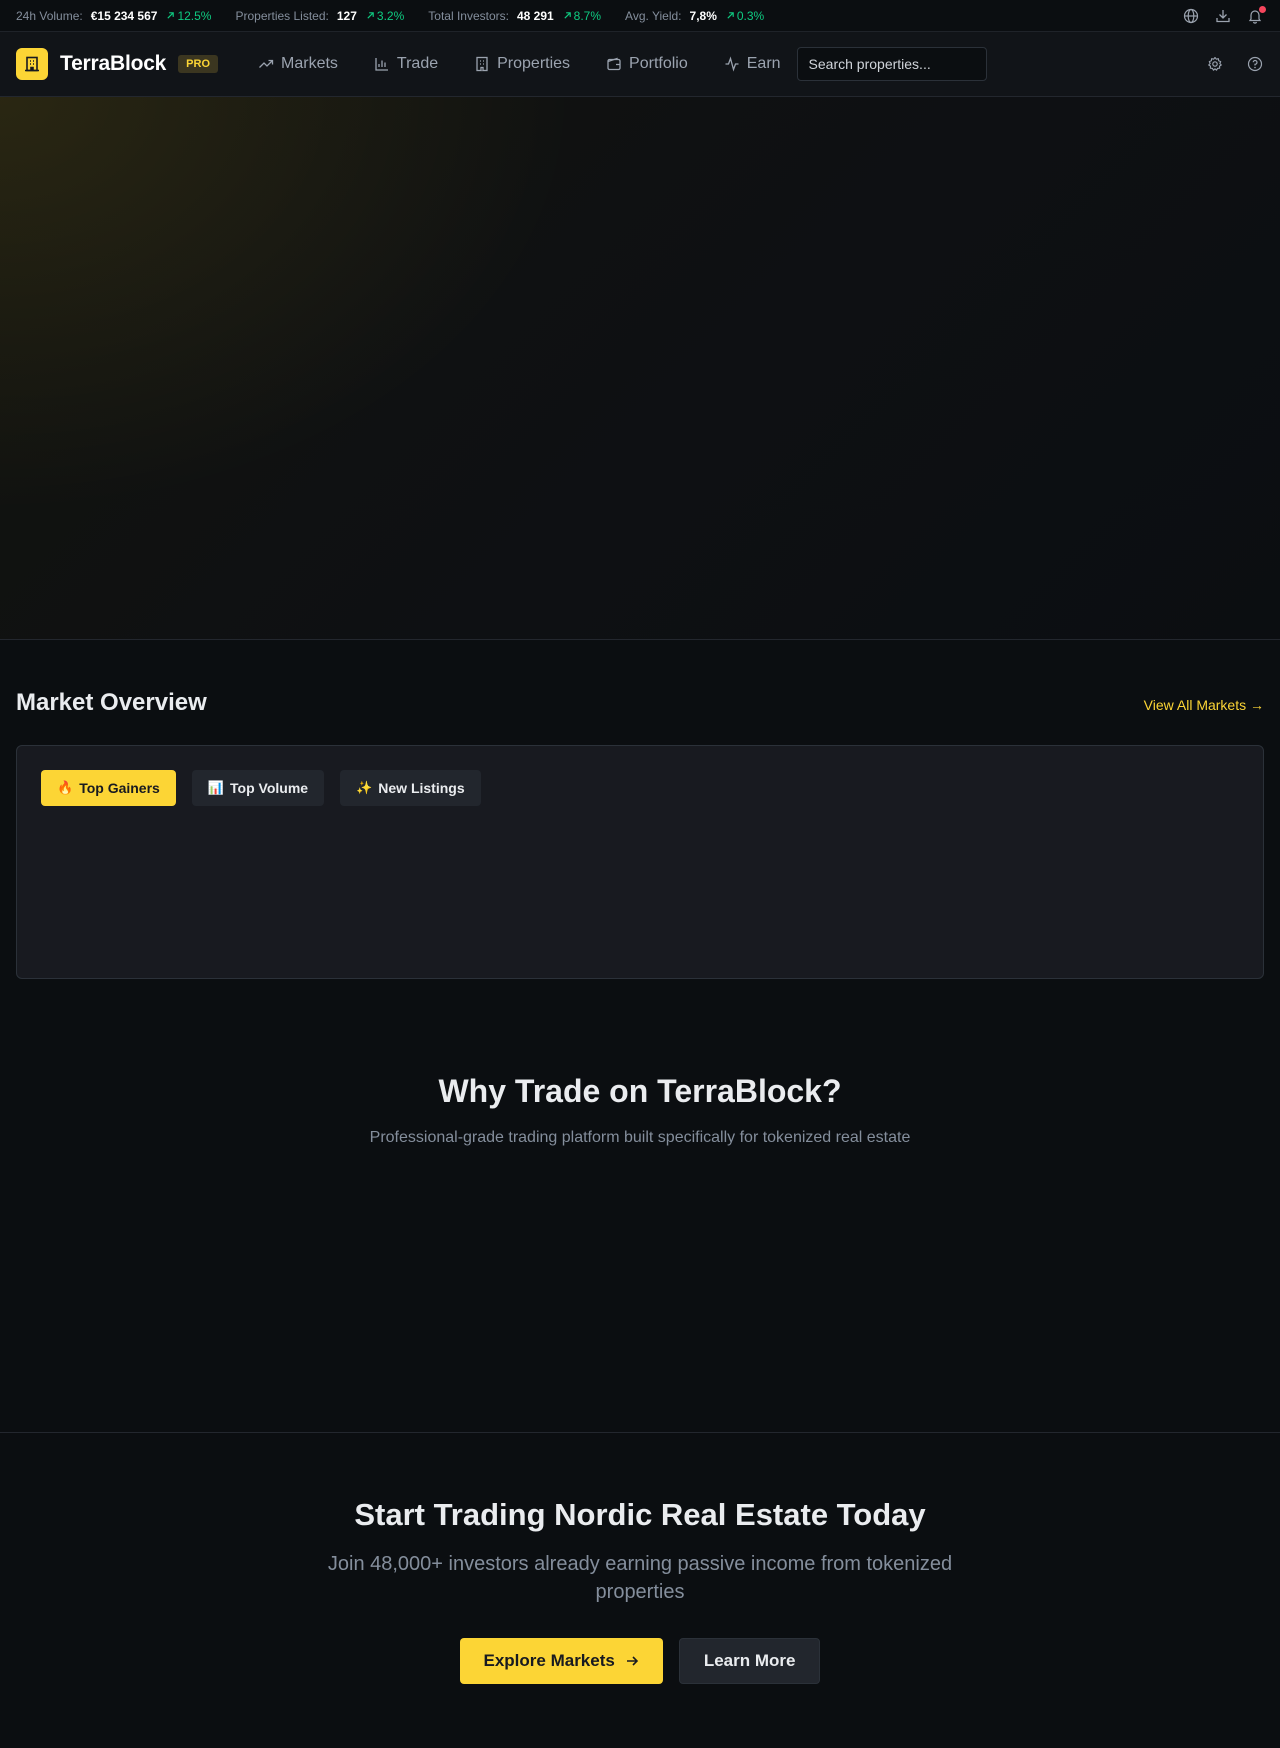 The width and height of the screenshot is (1280, 1748). Describe the element at coordinates (1215, 64) in the screenshot. I see `gear-icon` at that location.